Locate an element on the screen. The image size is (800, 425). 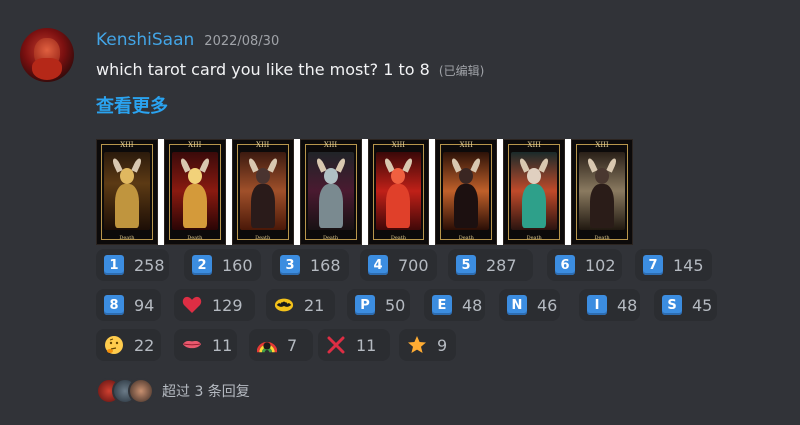
reaction-count: 258 is located at coordinates (149, 265).